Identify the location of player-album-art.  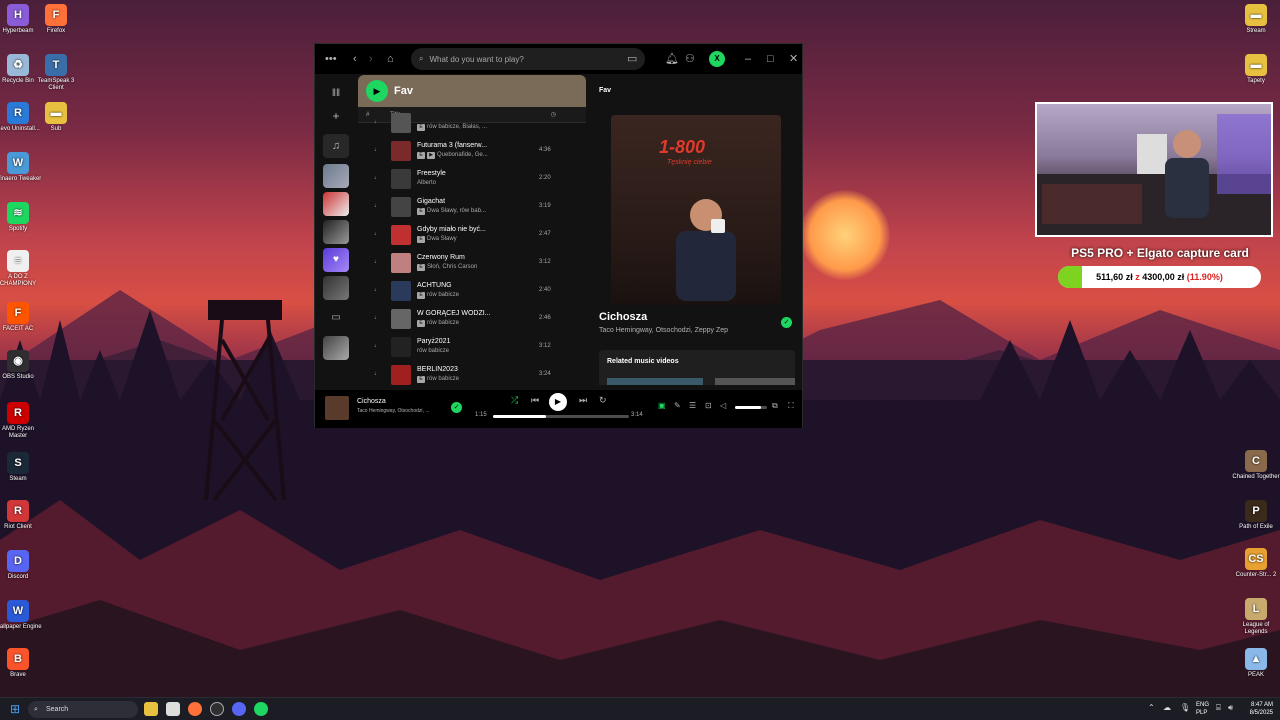
(337, 408).